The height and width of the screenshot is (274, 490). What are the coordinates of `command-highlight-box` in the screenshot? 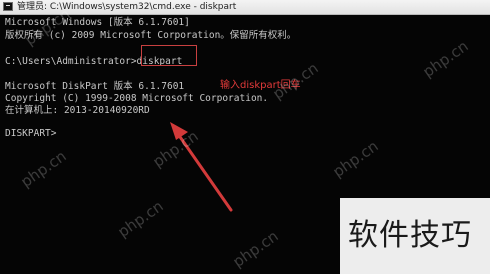 It's located at (169, 55).